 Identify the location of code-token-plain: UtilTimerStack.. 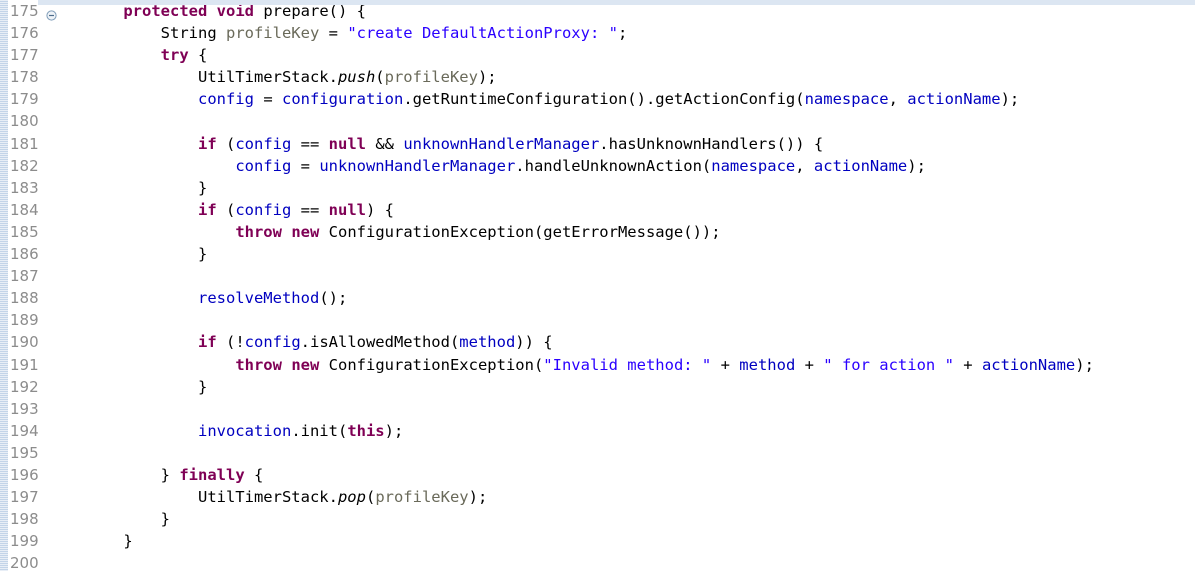
(212, 497).